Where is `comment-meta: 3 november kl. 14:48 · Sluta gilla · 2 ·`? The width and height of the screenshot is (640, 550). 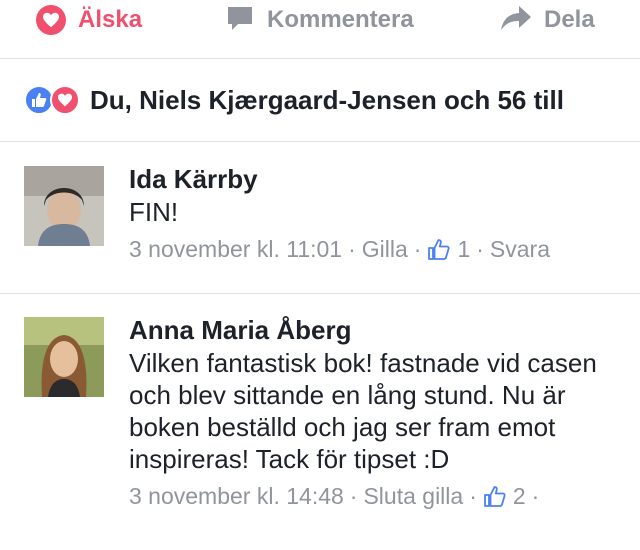
comment-meta: 3 november kl. 14:48 · Sluta gilla · 2 · is located at coordinates (369, 496).